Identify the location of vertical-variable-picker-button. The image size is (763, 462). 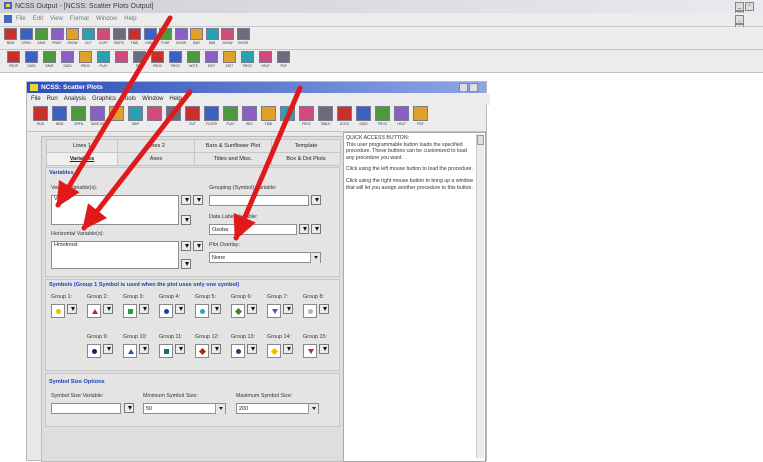
(198, 200).